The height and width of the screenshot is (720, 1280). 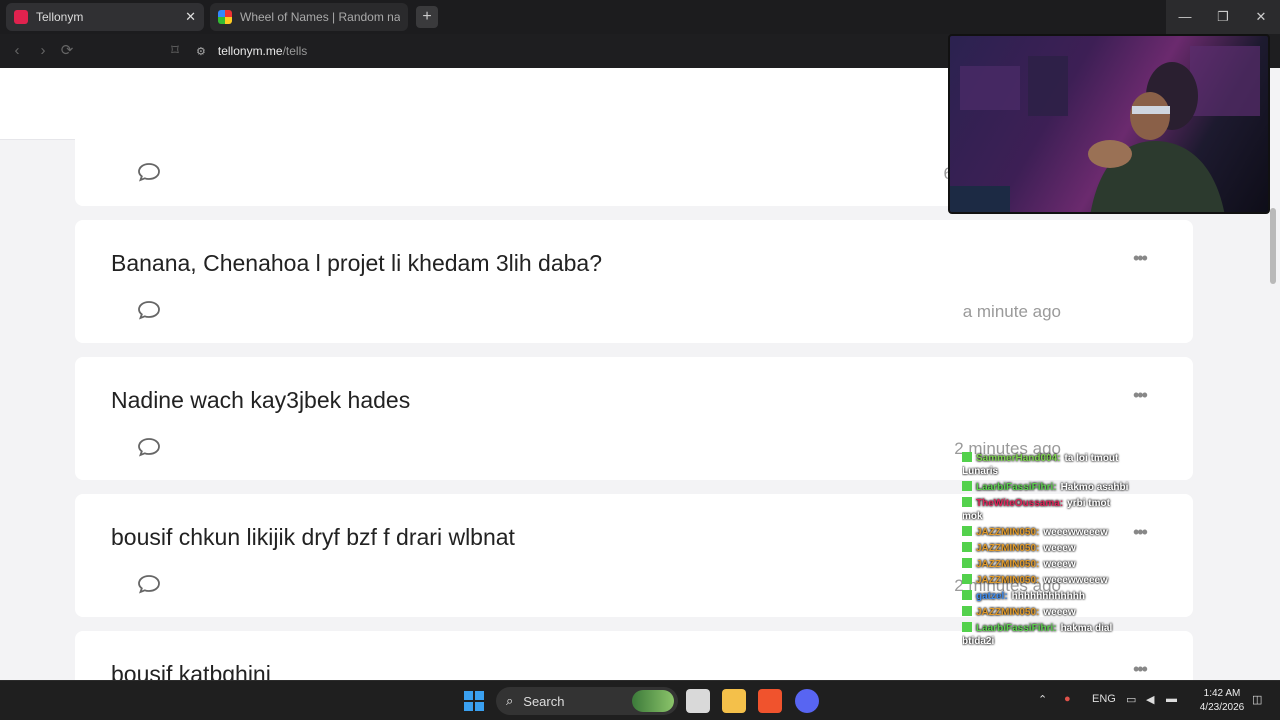 What do you see at coordinates (201, 51) in the screenshot?
I see `site-settings-icon: ⚙` at bounding box center [201, 51].